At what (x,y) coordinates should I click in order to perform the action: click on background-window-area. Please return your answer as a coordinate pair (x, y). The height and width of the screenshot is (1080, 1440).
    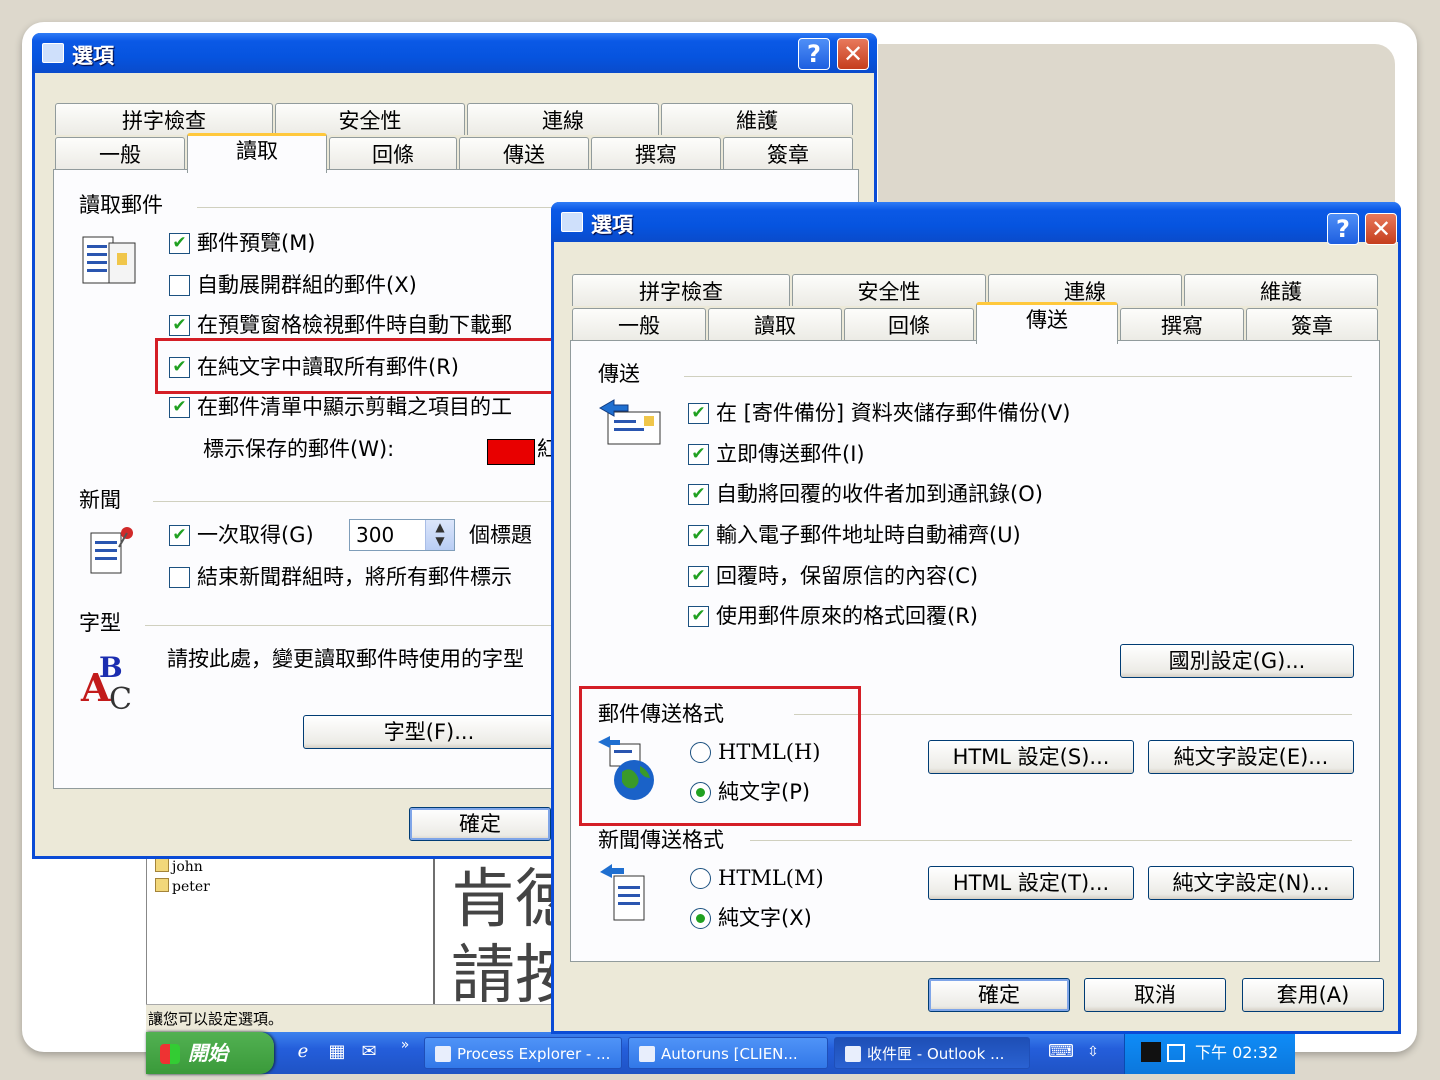
    Looking at the image, I should click on (1136, 124).